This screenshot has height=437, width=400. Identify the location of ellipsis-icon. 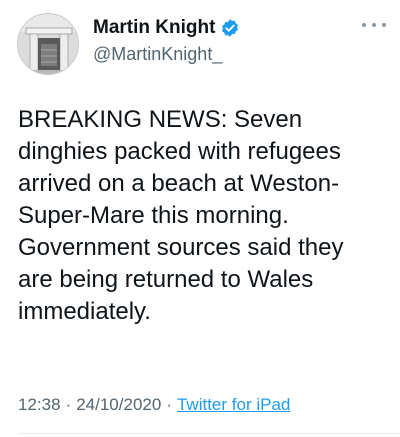
(364, 25).